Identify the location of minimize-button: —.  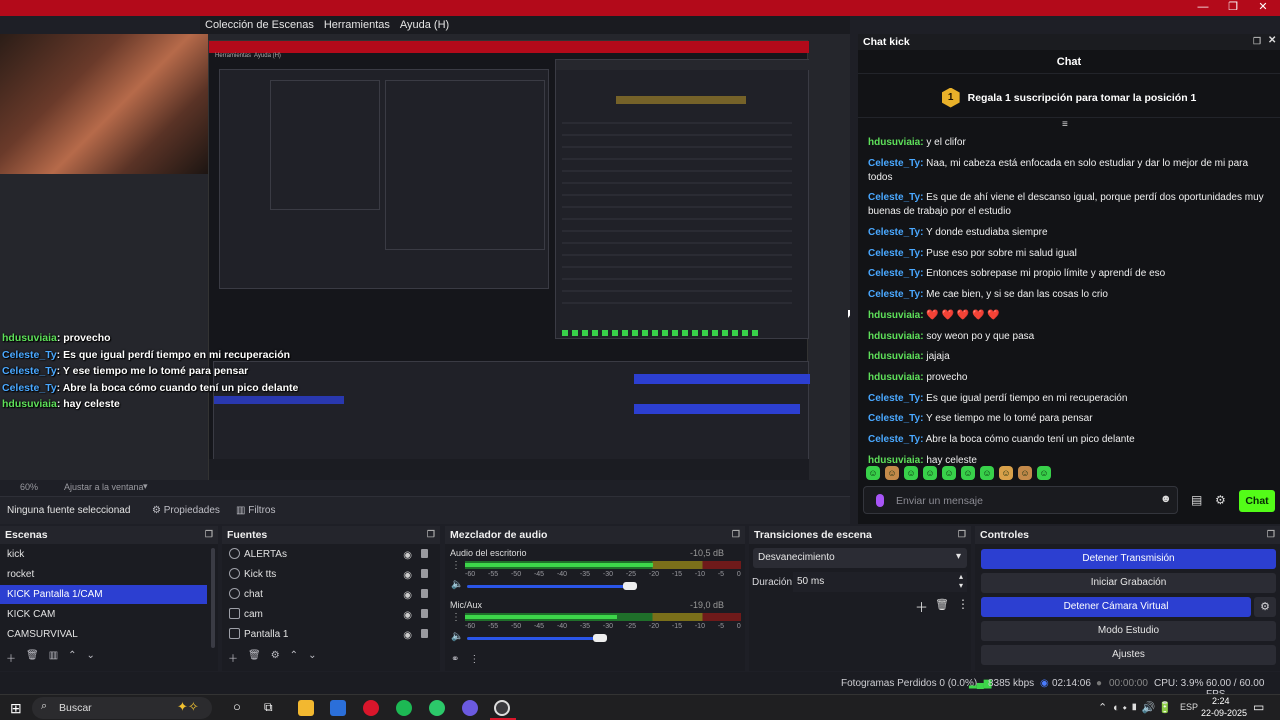
(1203, 8).